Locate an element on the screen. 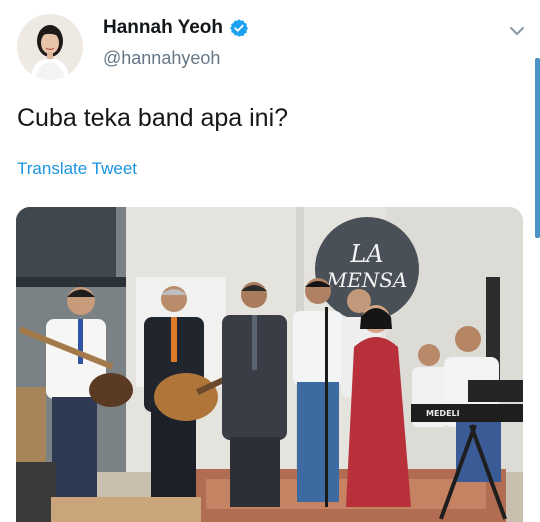 This screenshot has width=540, height=522. avatar is located at coordinates (50, 47).